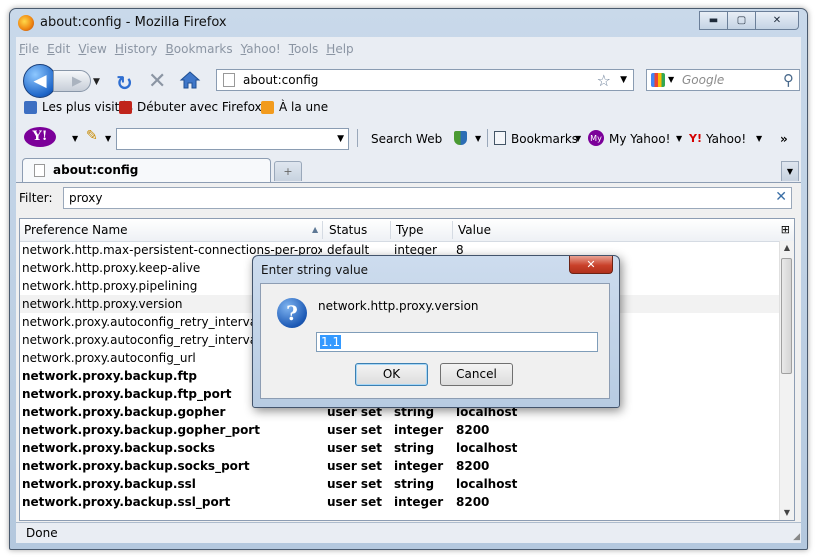 The width and height of the screenshot is (819, 559). I want to click on google-icon, so click(658, 80).